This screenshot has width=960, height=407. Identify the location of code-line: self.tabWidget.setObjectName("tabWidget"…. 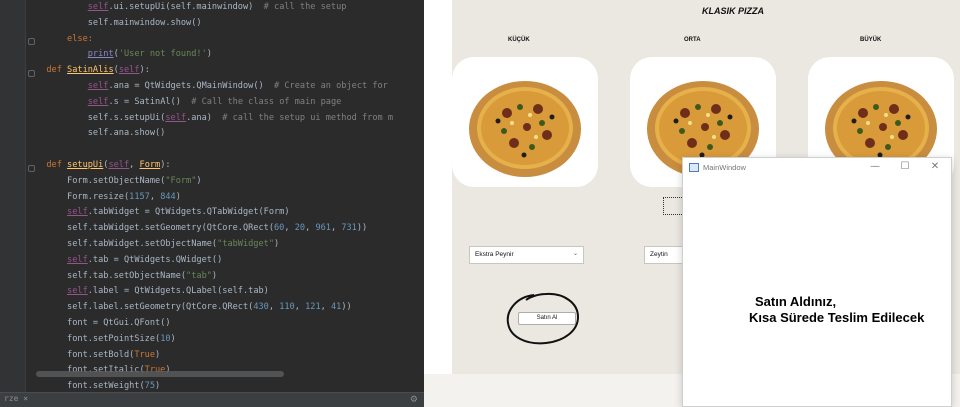
(214, 245).